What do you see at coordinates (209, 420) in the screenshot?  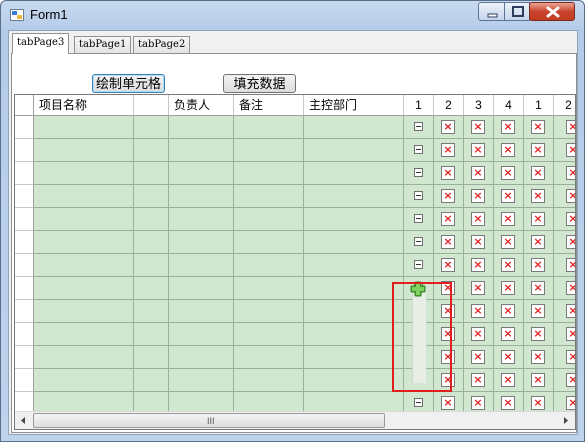 I see `scroll-thumb: III` at bounding box center [209, 420].